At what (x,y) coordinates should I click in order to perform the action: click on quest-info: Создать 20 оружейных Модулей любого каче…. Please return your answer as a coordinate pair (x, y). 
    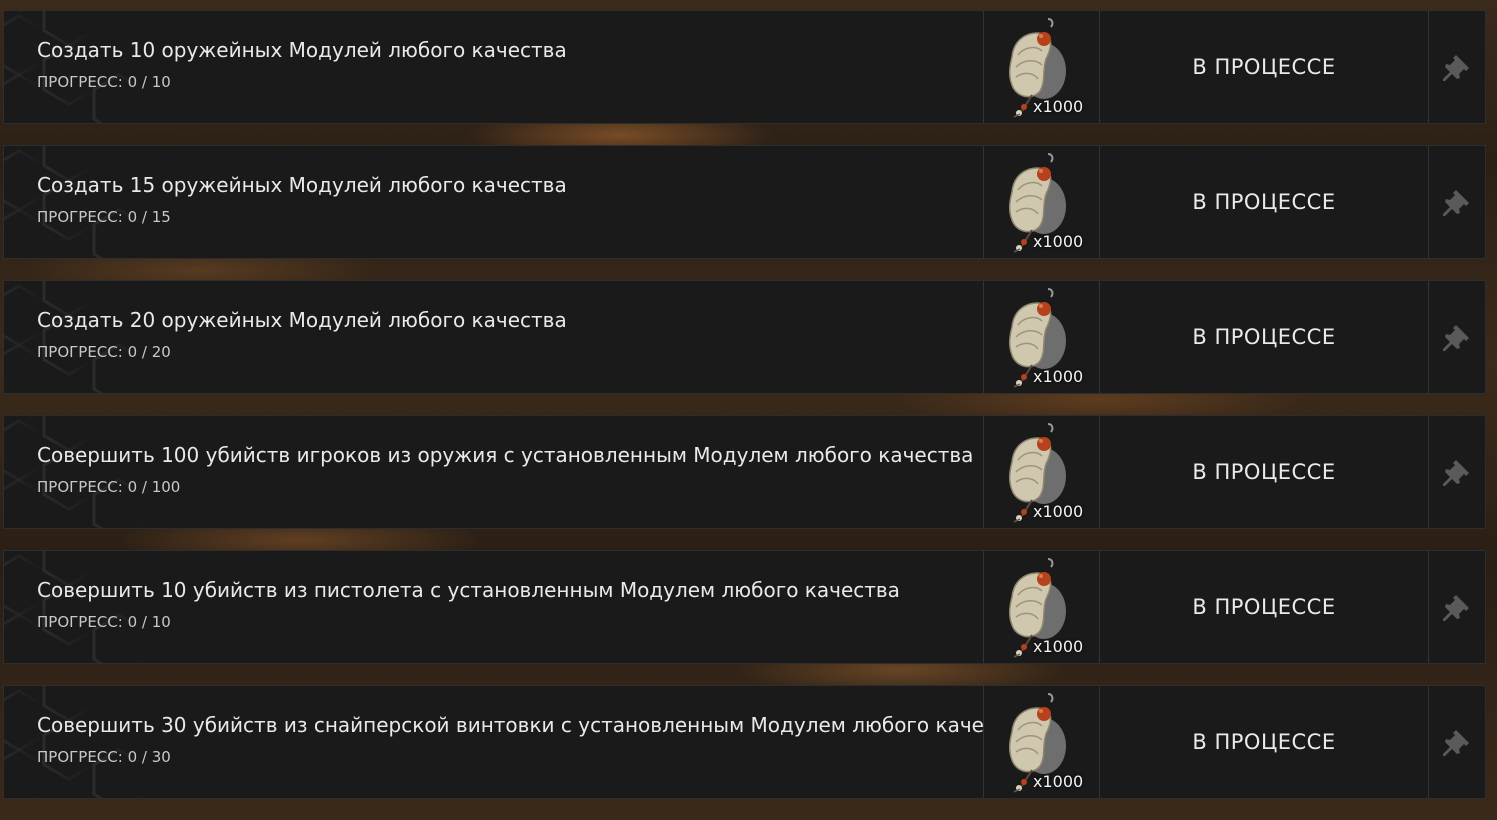
    Looking at the image, I should click on (494, 337).